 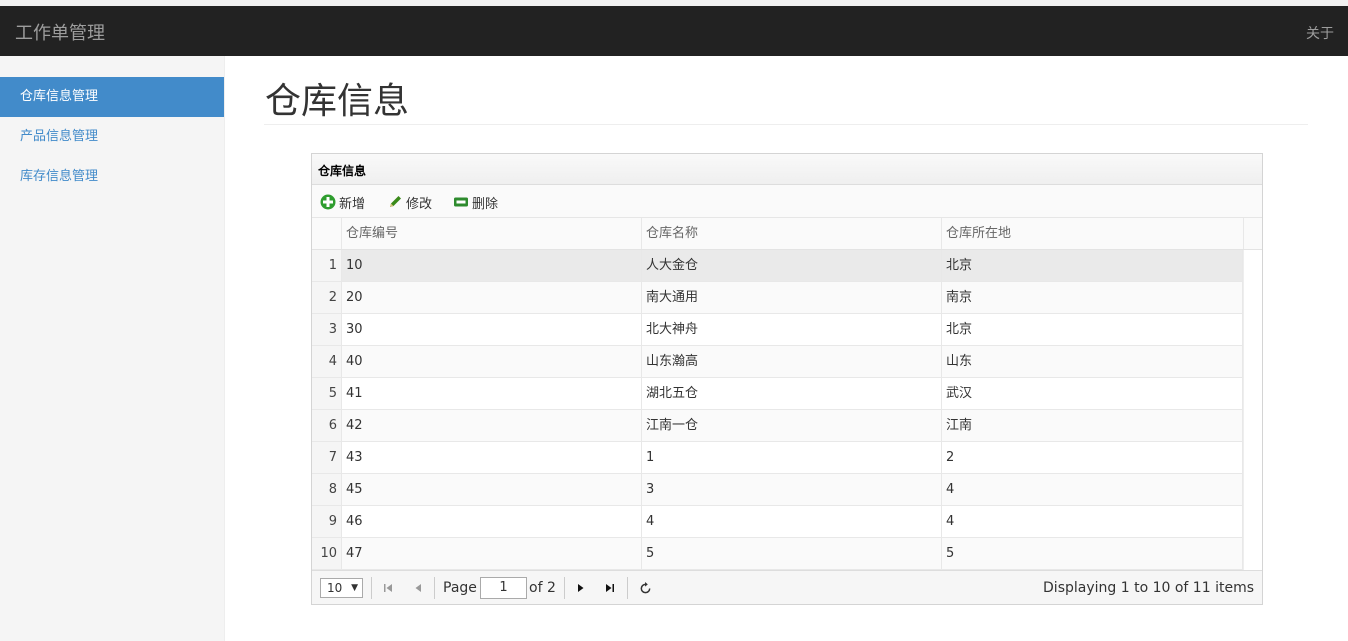 I want to click on table-row: 4 40 山东瀚高 山东, so click(x=777, y=362).